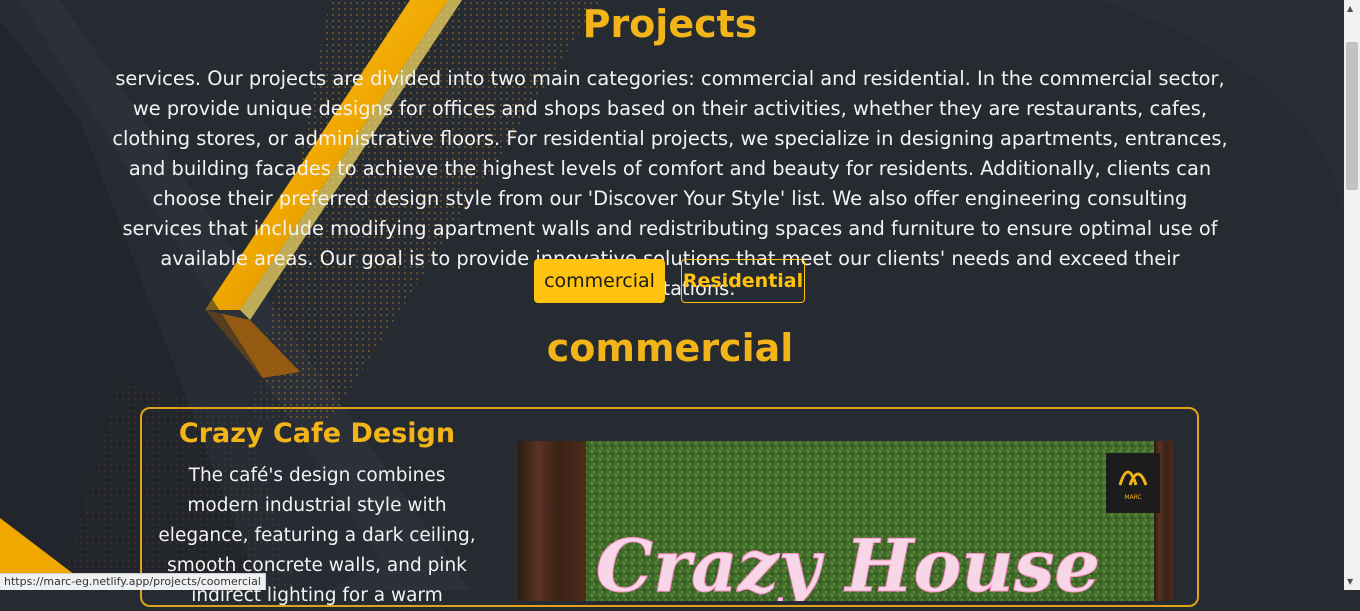  Describe the element at coordinates (845, 521) in the screenshot. I see `project-image: MARC Crazy House` at that location.